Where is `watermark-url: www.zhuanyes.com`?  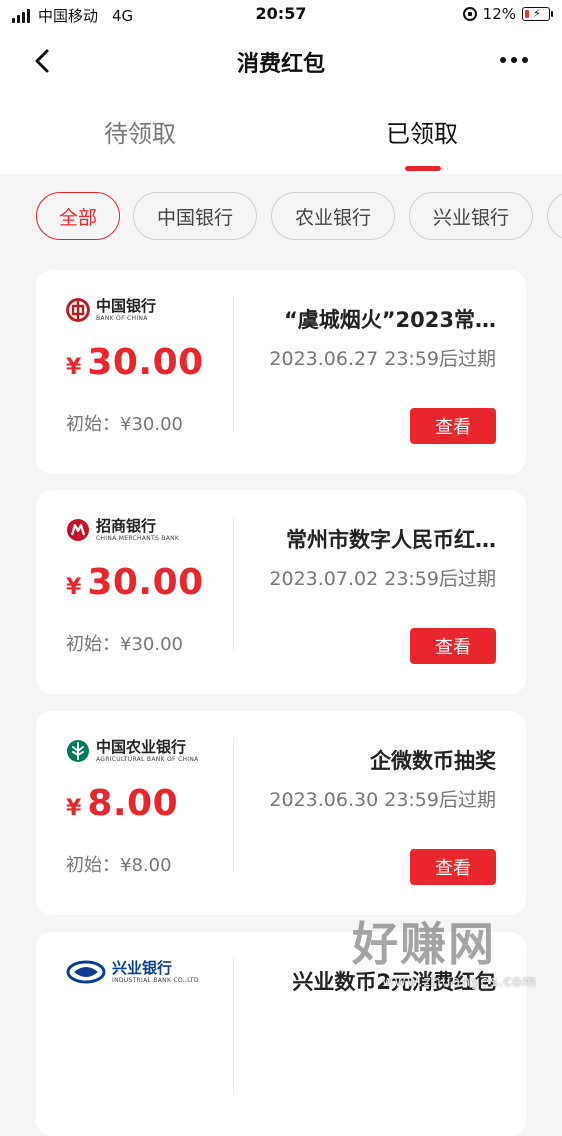 watermark-url: www.zhuanyes.com is located at coordinates (459, 982).